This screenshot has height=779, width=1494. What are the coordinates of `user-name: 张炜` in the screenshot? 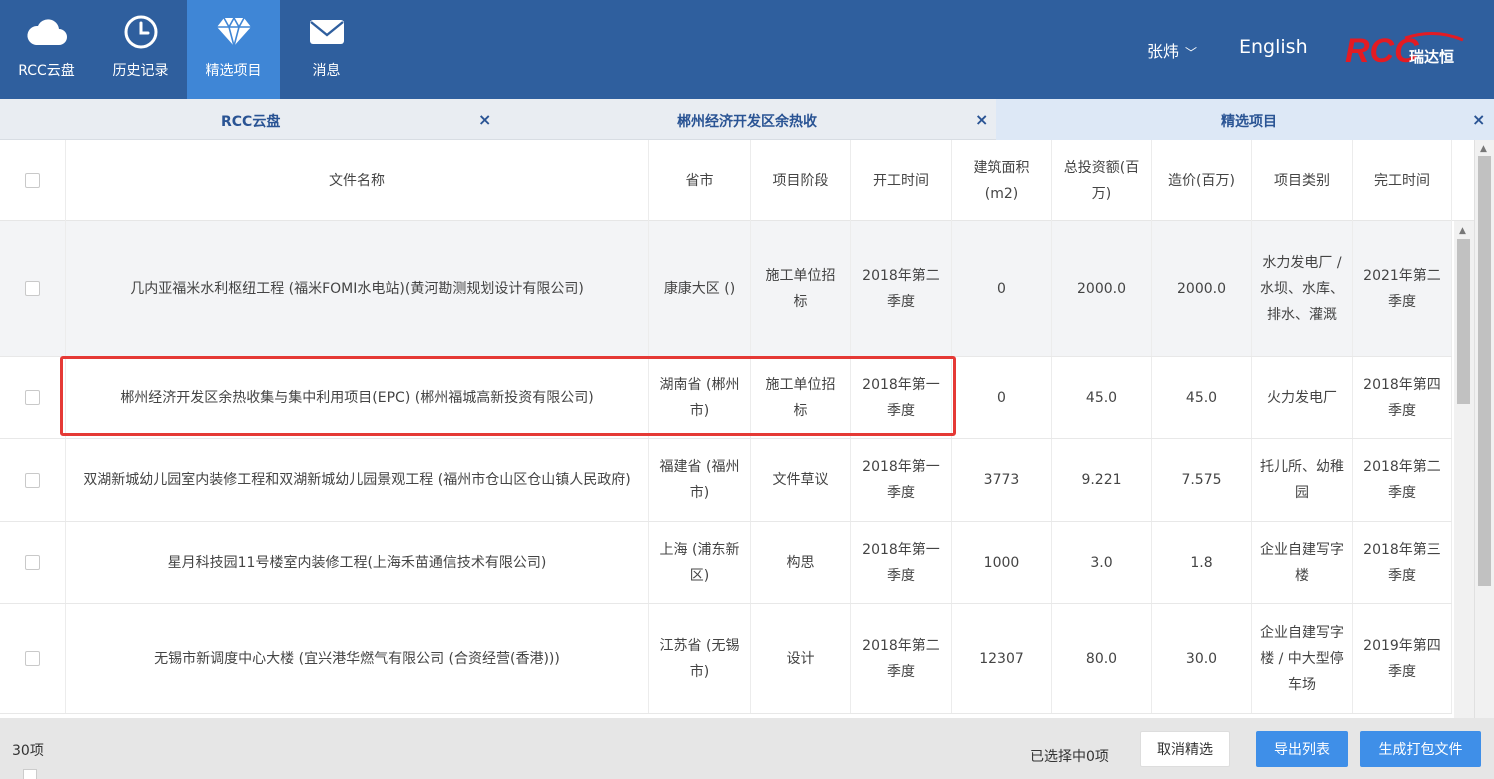 It's located at (1163, 51).